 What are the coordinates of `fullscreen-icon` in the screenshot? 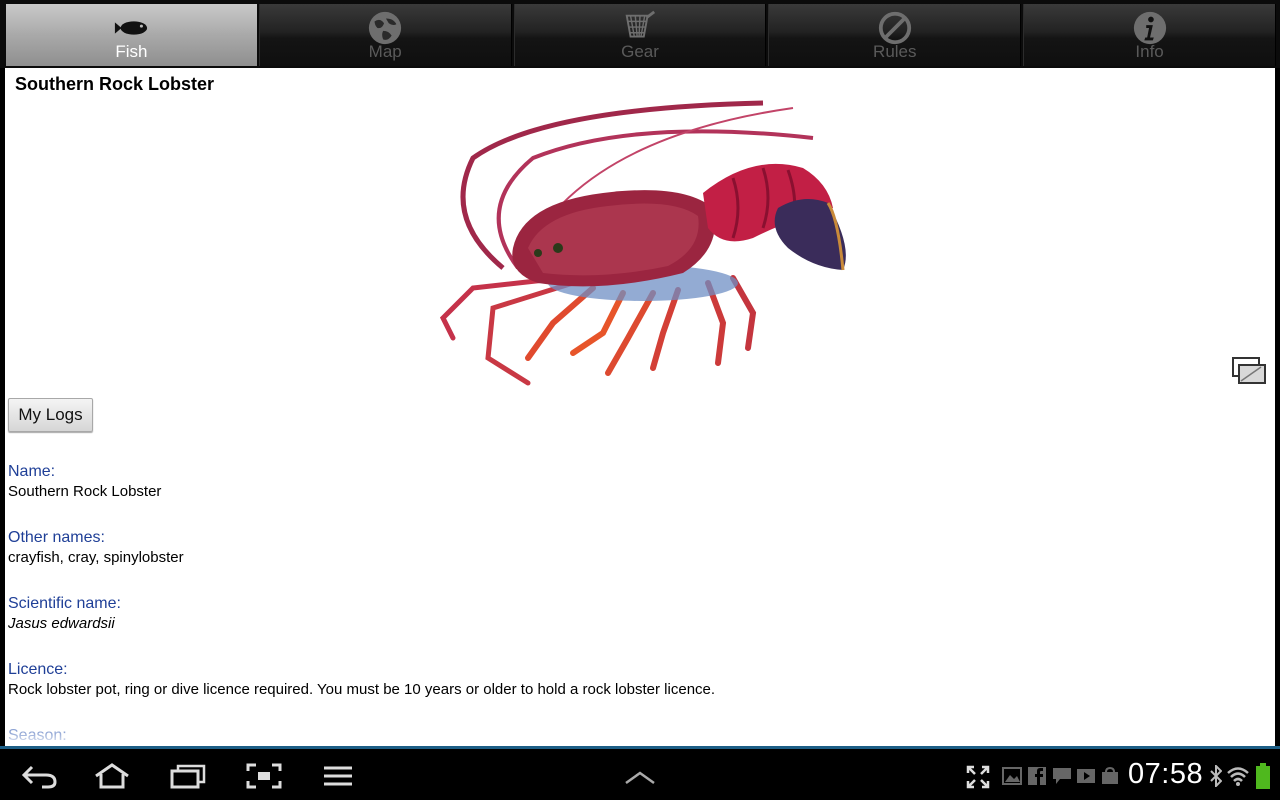 It's located at (978, 777).